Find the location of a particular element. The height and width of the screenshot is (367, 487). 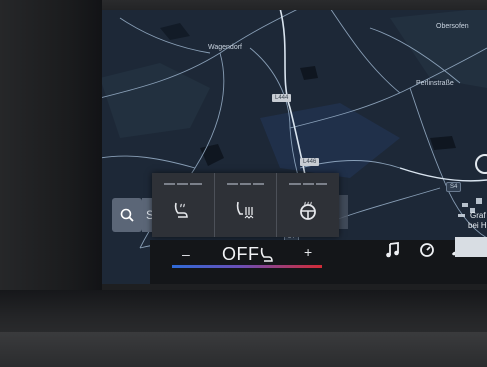

place-label: Perlinstraße is located at coordinates (435, 83).